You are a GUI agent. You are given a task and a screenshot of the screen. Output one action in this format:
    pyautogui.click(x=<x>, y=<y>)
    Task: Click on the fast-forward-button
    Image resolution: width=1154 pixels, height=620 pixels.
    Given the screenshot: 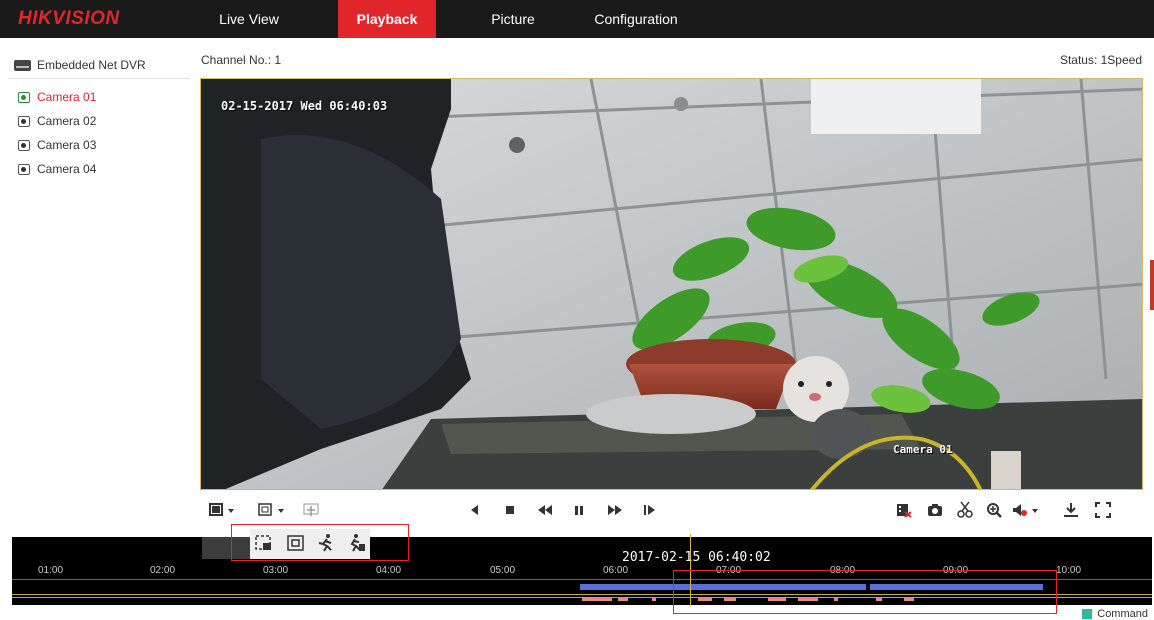 What is the action you would take?
    pyautogui.click(x=615, y=510)
    